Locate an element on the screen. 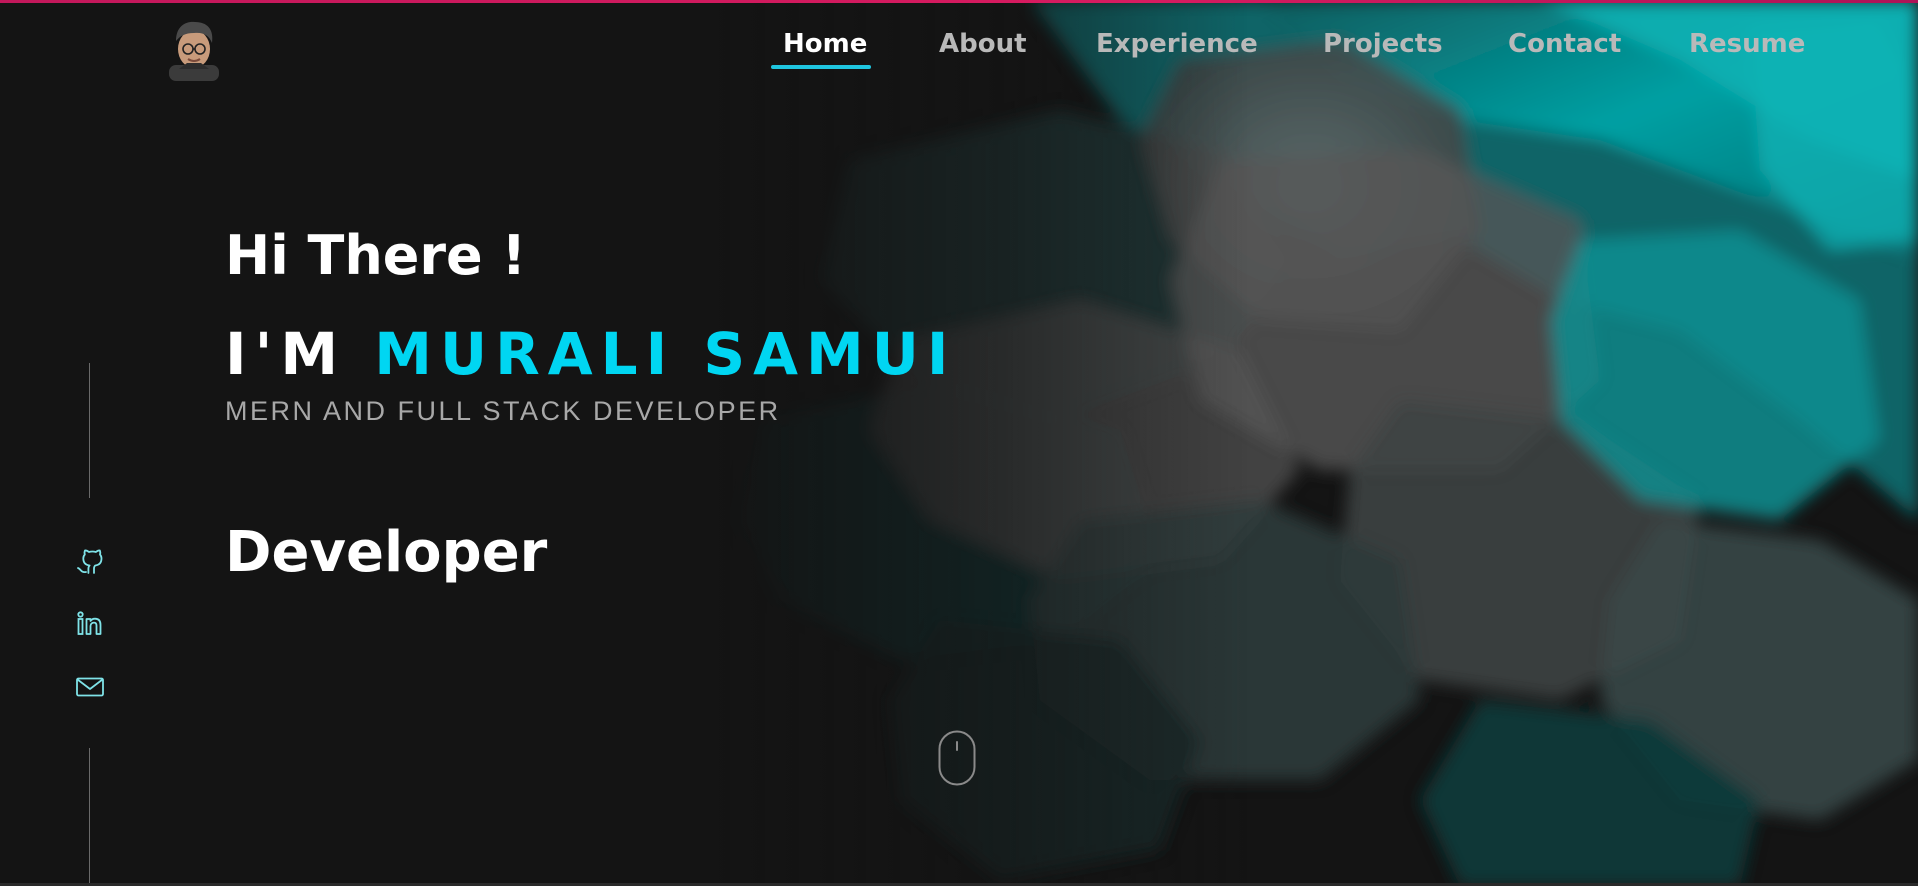  nav-active-underline is located at coordinates (821, 67).